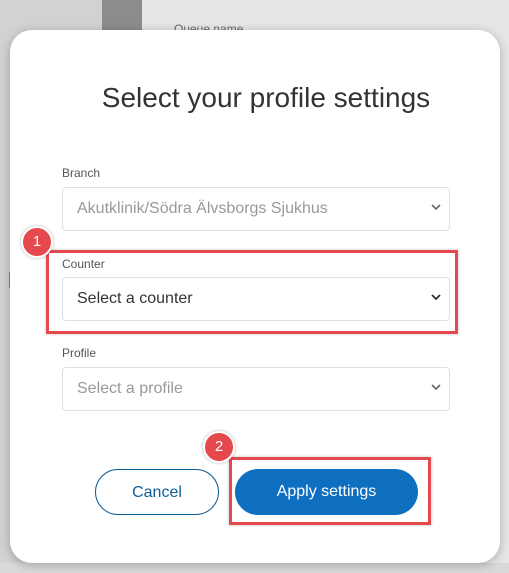 Image resolution: width=509 pixels, height=573 pixels. What do you see at coordinates (254, 568) in the screenshot?
I see `background-bottom` at bounding box center [254, 568].